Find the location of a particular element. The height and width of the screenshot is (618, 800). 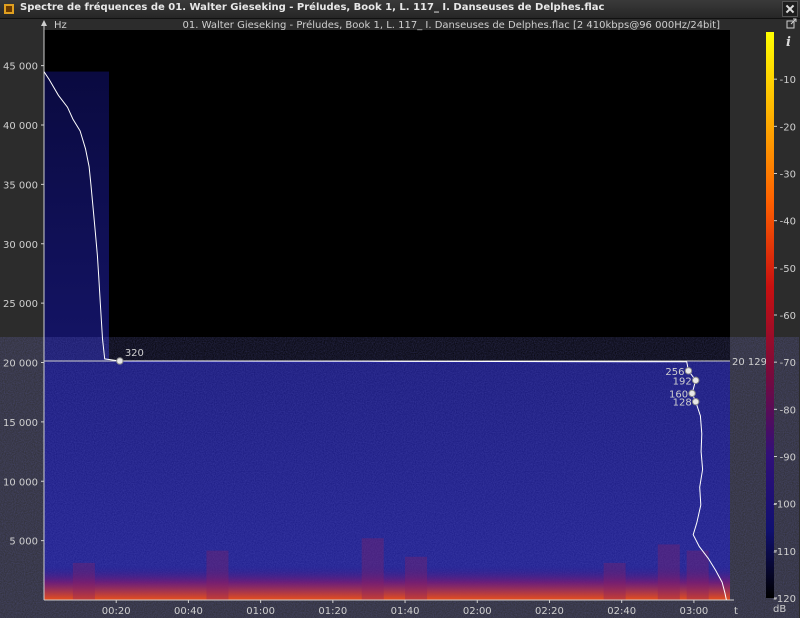

colorbar-tick-label: -20 is located at coordinates (788, 127).